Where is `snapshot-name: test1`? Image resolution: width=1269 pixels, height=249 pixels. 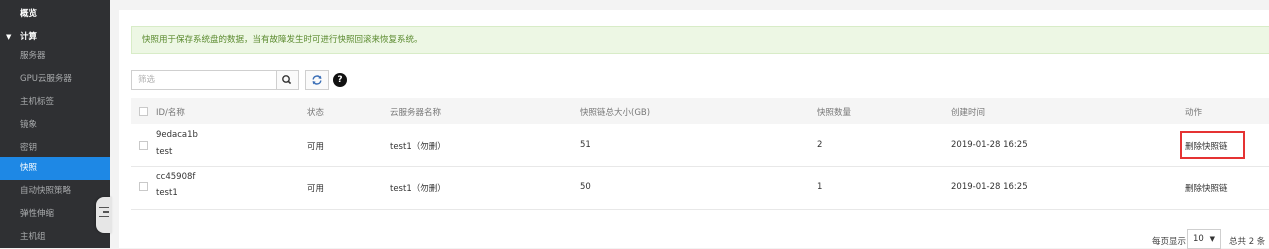
snapshot-name: test1 is located at coordinates (167, 193).